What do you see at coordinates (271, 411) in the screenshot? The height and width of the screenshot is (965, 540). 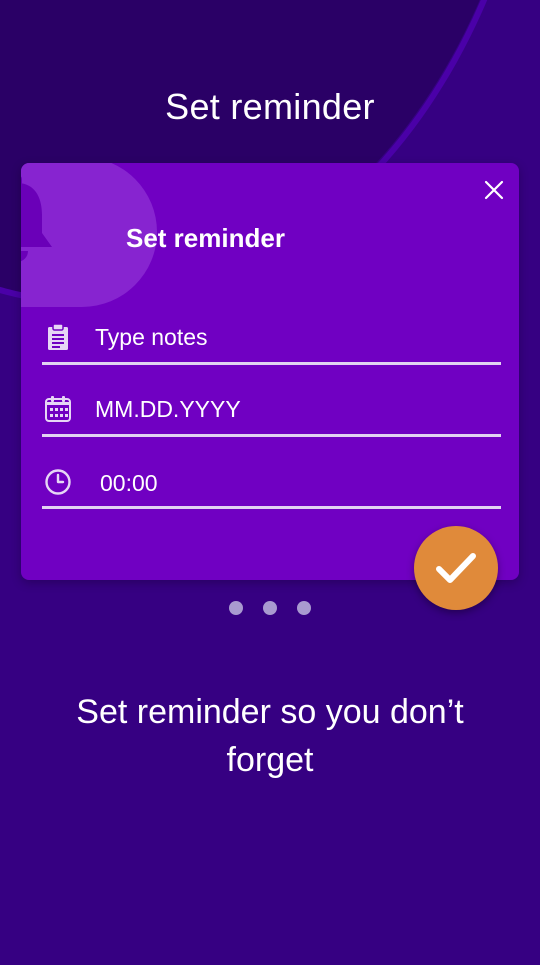 I see `date-field: MM.DD.YYYY` at bounding box center [271, 411].